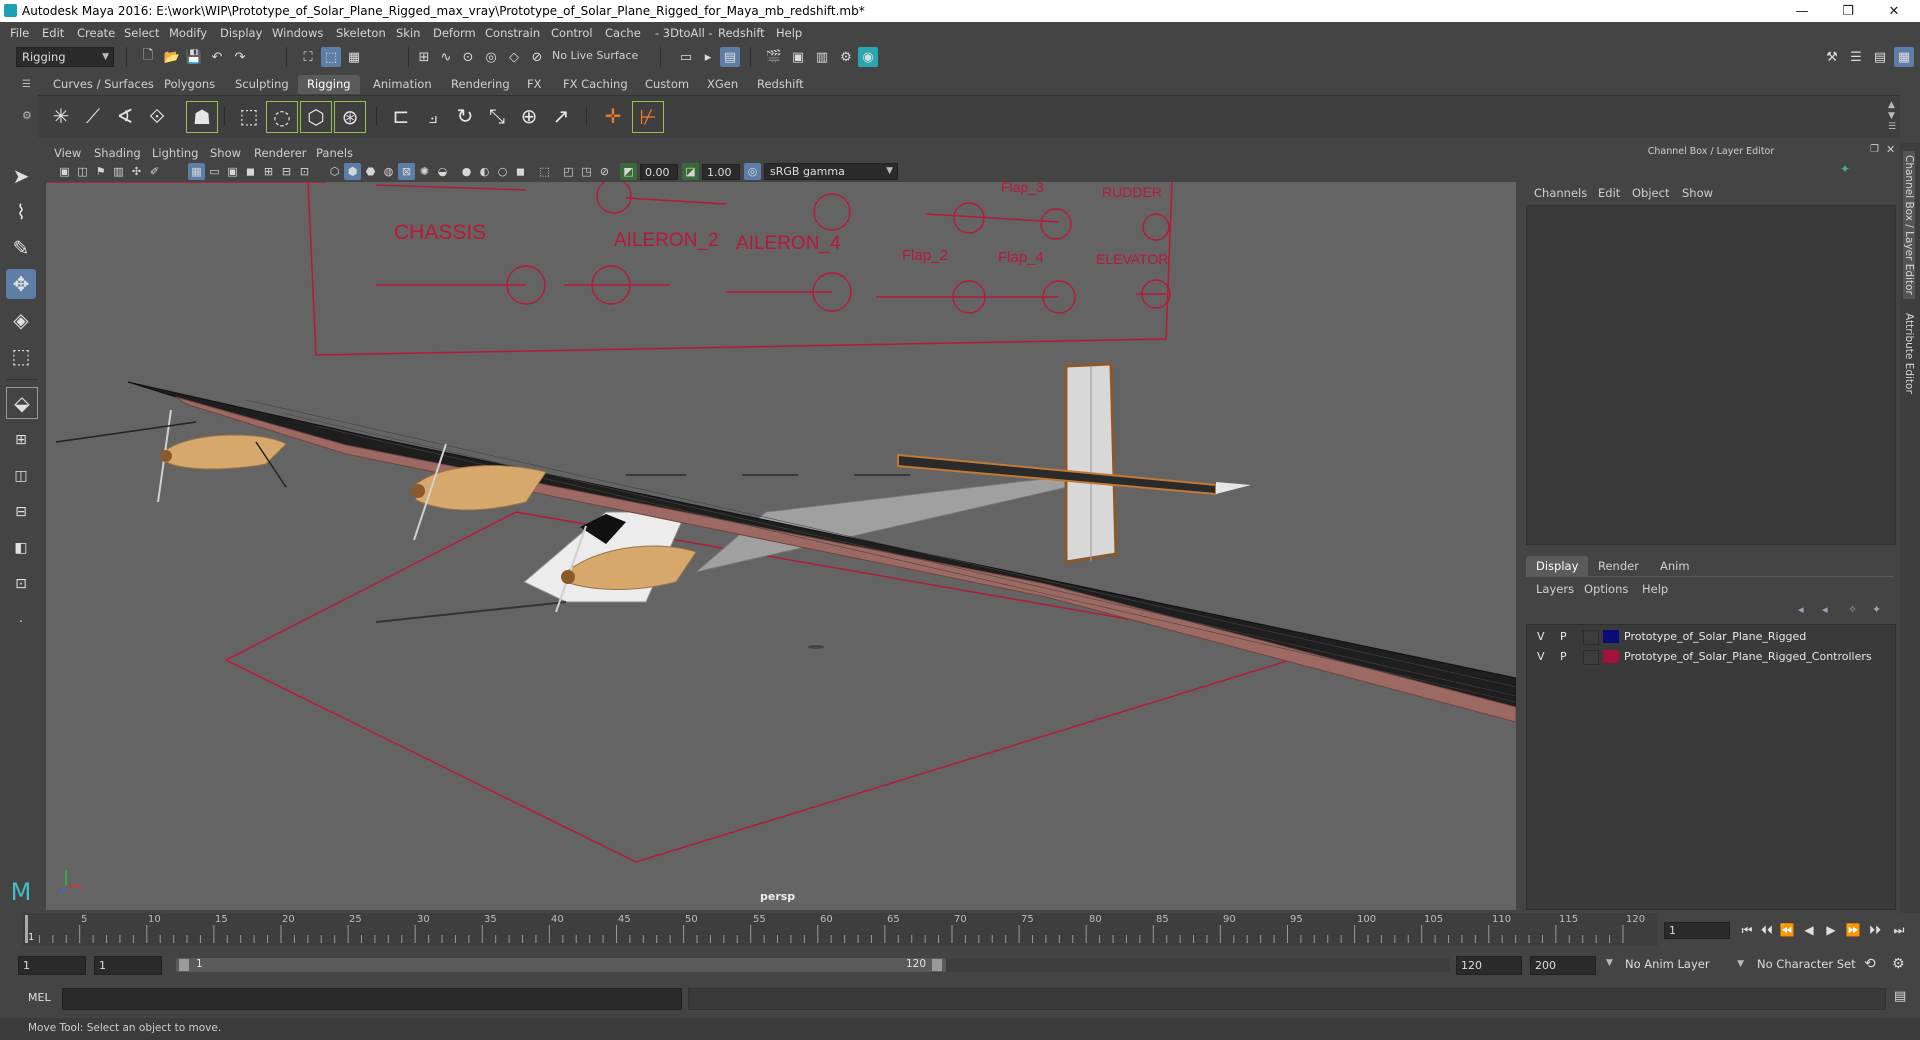 The width and height of the screenshot is (1920, 1040). I want to click on float-panel-icon: ❐, so click(1874, 149).